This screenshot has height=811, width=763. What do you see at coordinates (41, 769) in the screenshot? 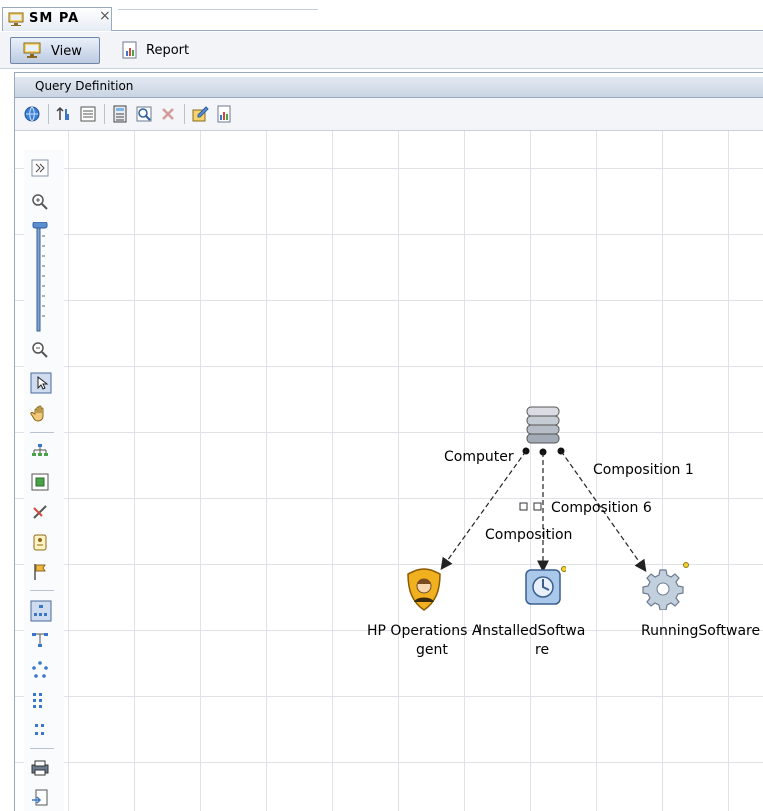
I see `print-icon` at bounding box center [41, 769].